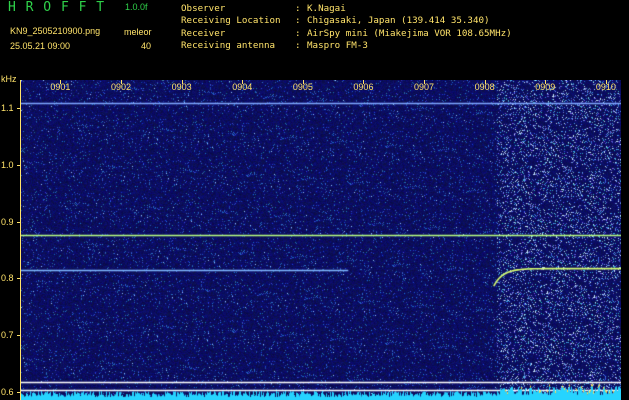 Image resolution: width=629 pixels, height=400 pixels. What do you see at coordinates (326, 8) in the screenshot?
I see `observer-value: K.Nagai` at bounding box center [326, 8].